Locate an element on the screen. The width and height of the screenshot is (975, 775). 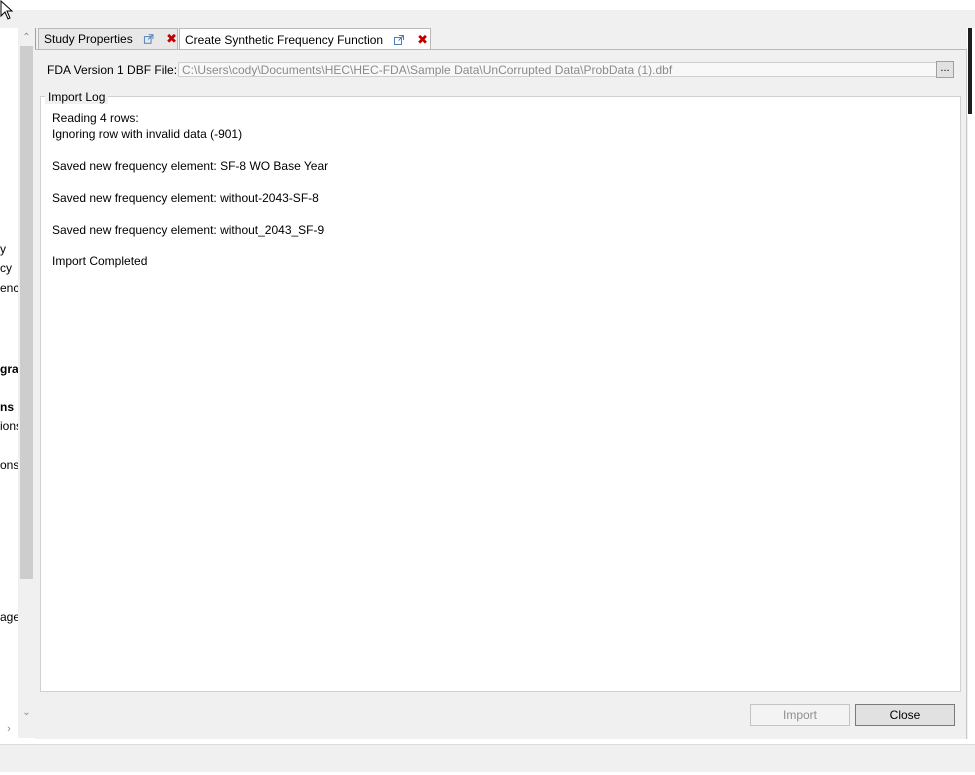
log-line: Reading 4 rows: is located at coordinates (95, 118).